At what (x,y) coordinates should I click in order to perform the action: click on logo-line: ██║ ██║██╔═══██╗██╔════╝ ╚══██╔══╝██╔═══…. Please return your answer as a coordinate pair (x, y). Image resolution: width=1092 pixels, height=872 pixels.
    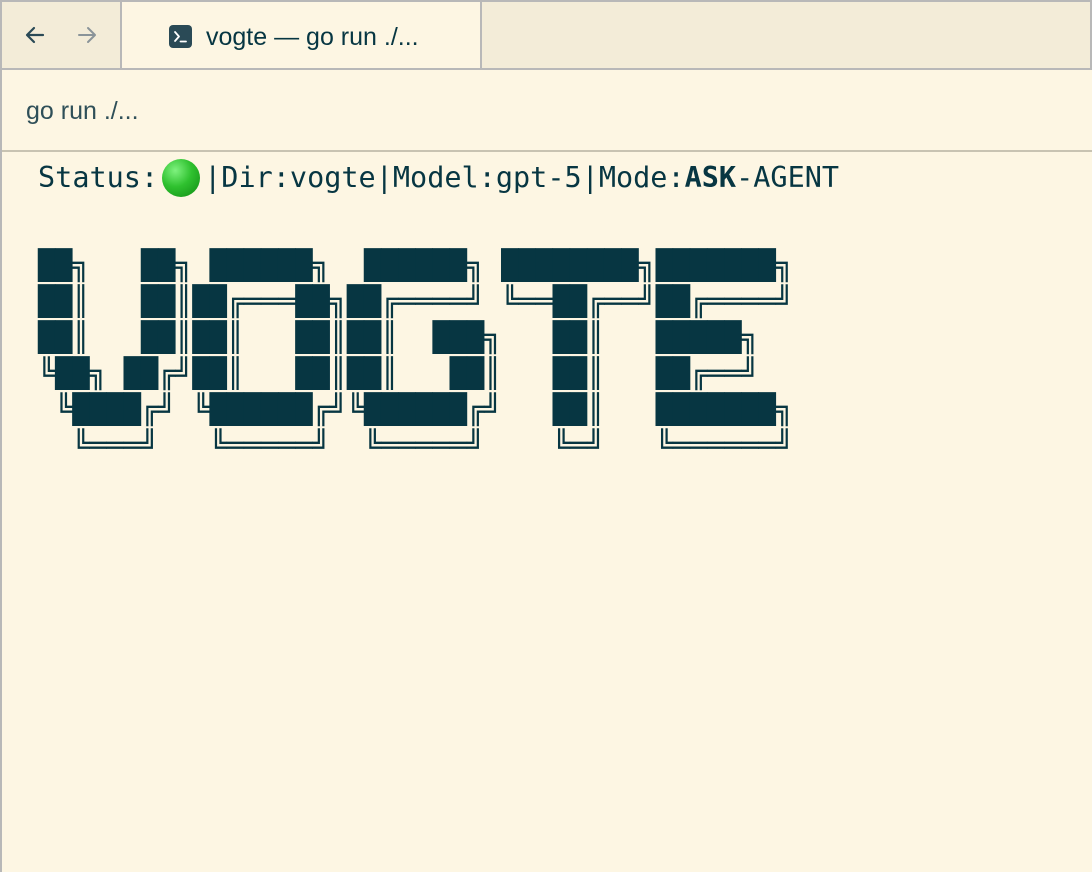
    Looking at the image, I should click on (415, 301).